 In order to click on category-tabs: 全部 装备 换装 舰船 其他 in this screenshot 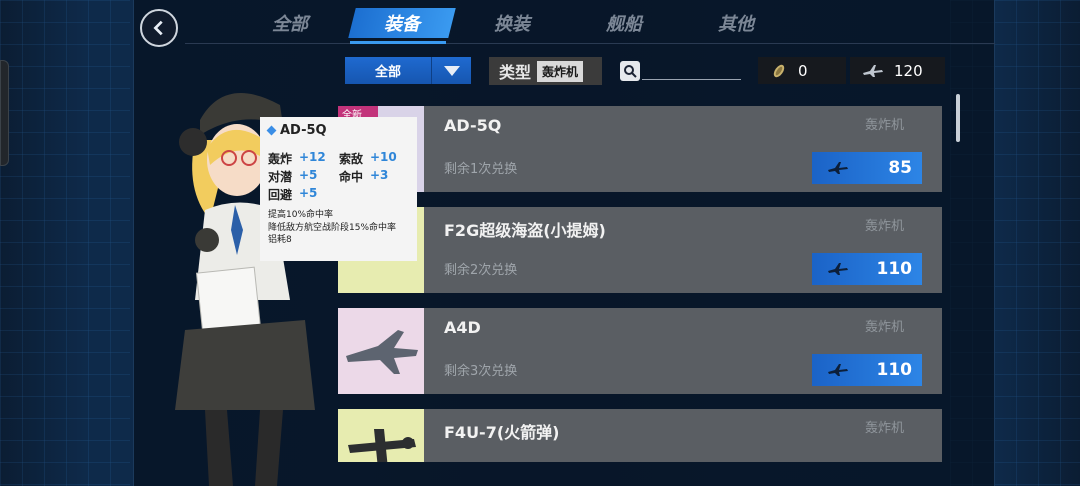, I will do `click(510, 26)`.